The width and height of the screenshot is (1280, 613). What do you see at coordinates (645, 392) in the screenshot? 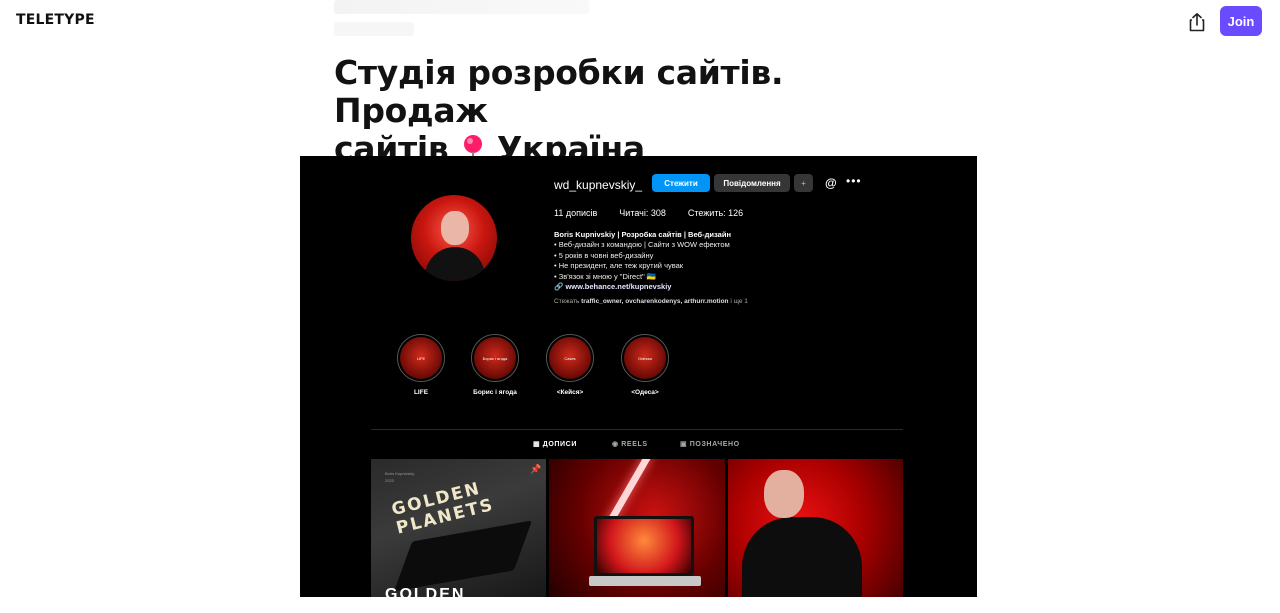
I see `highlight-label: <Одеса>` at bounding box center [645, 392].